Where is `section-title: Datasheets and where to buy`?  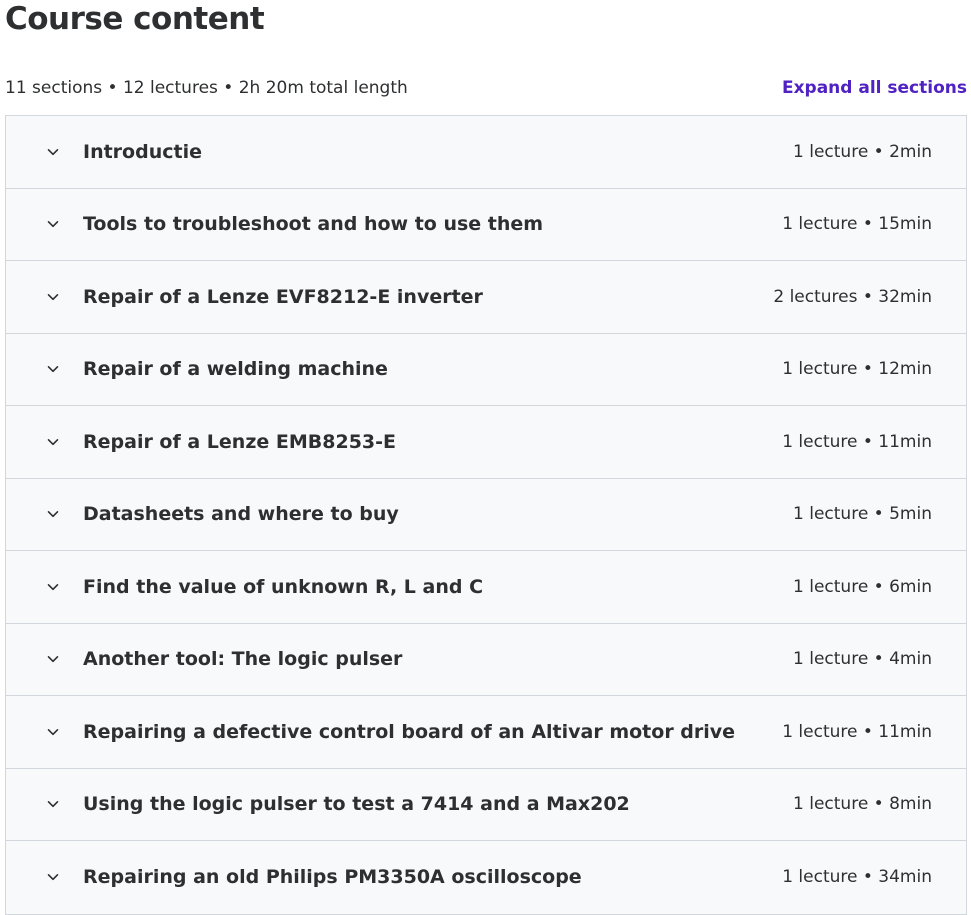 section-title: Datasheets and where to buy is located at coordinates (241, 514).